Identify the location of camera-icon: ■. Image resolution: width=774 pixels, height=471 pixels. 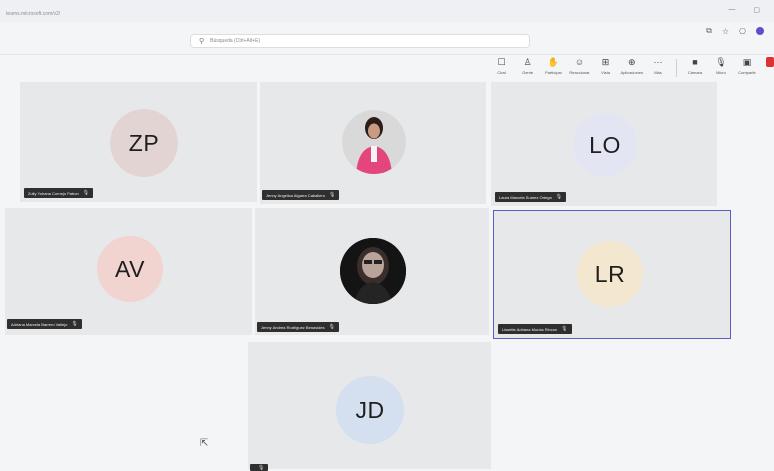
(695, 62).